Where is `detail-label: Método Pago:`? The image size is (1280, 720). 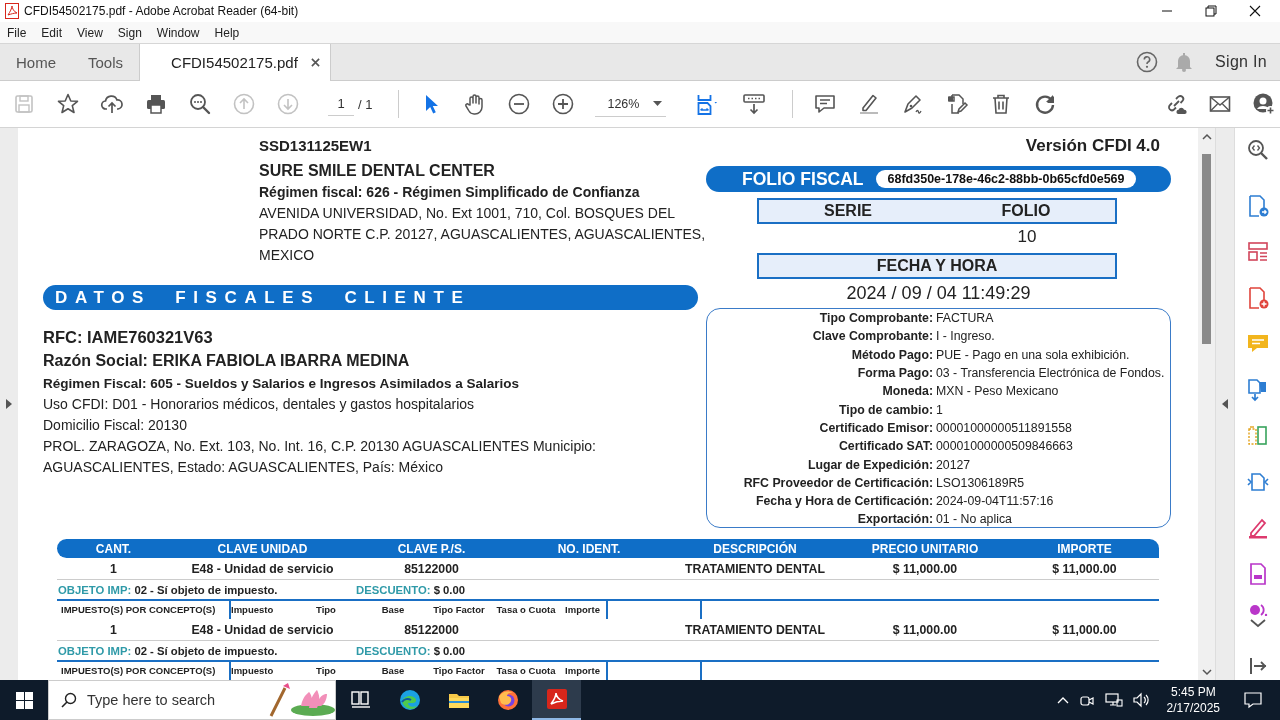
detail-label: Método Pago: is located at coordinates (892, 354).